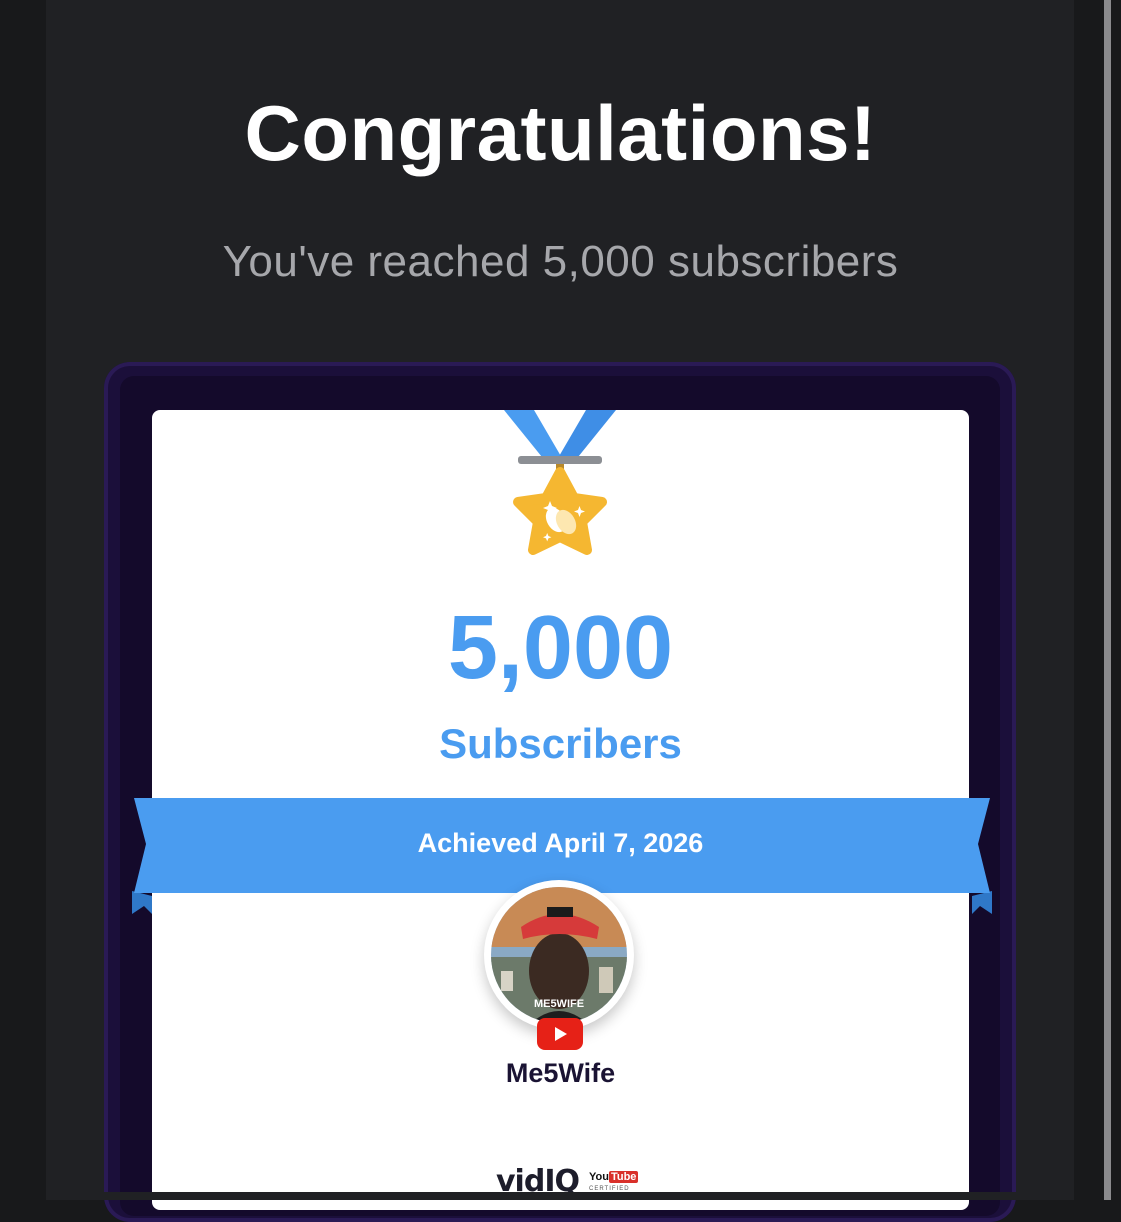 The width and height of the screenshot is (1121, 1222). Describe the element at coordinates (1107, 600) in the screenshot. I see `scrollbar` at that location.